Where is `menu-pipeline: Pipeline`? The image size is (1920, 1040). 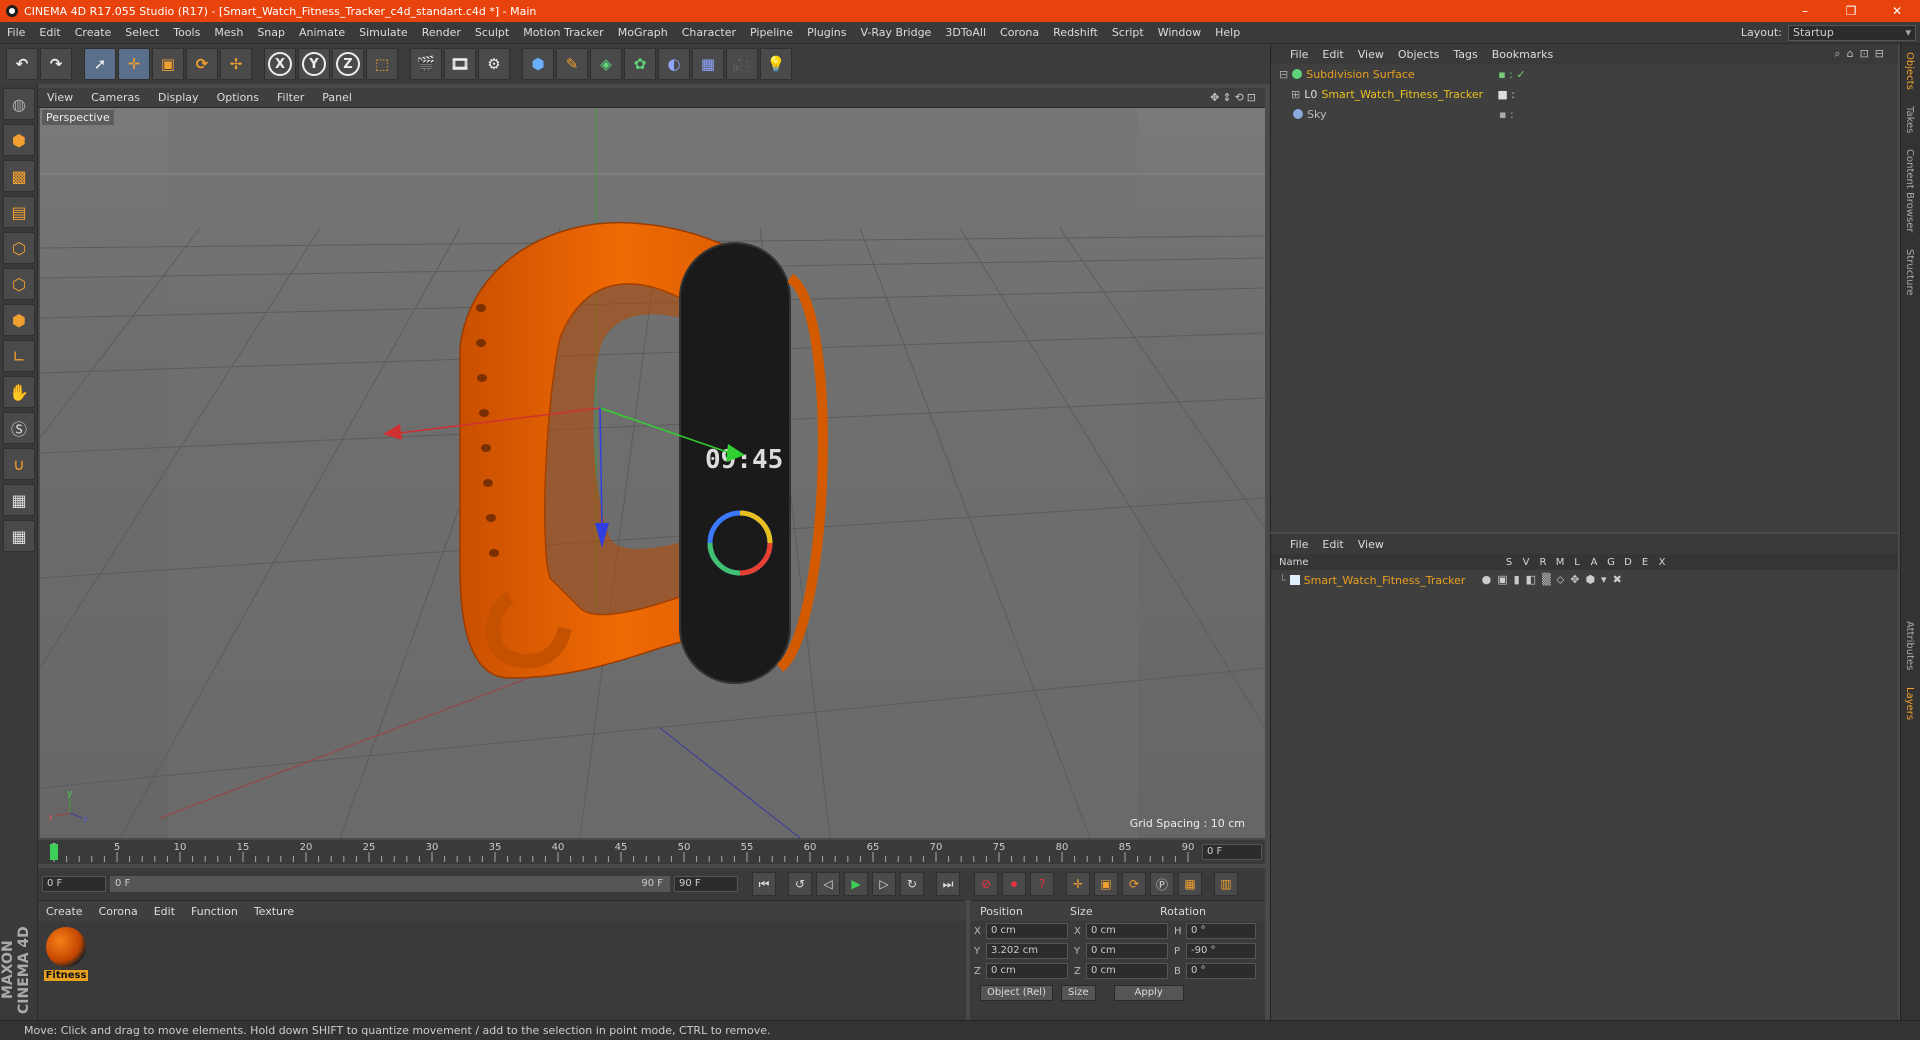 menu-pipeline: Pipeline is located at coordinates (771, 32).